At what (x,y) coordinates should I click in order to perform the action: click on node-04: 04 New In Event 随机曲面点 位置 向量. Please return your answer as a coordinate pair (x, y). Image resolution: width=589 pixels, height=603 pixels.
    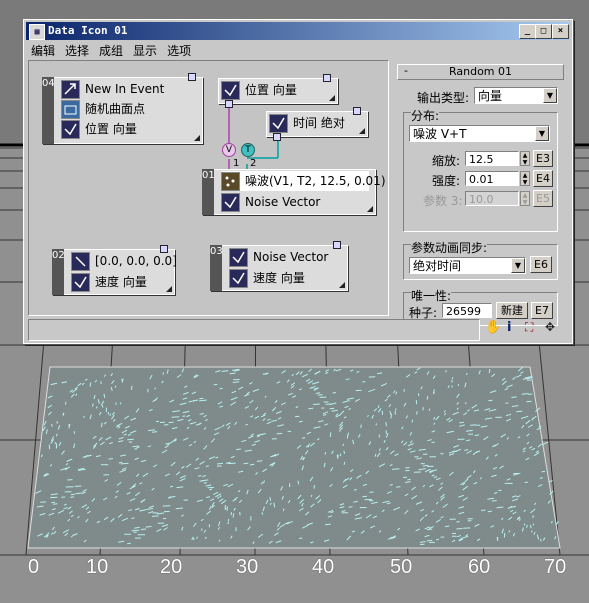
    Looking at the image, I should click on (122, 108).